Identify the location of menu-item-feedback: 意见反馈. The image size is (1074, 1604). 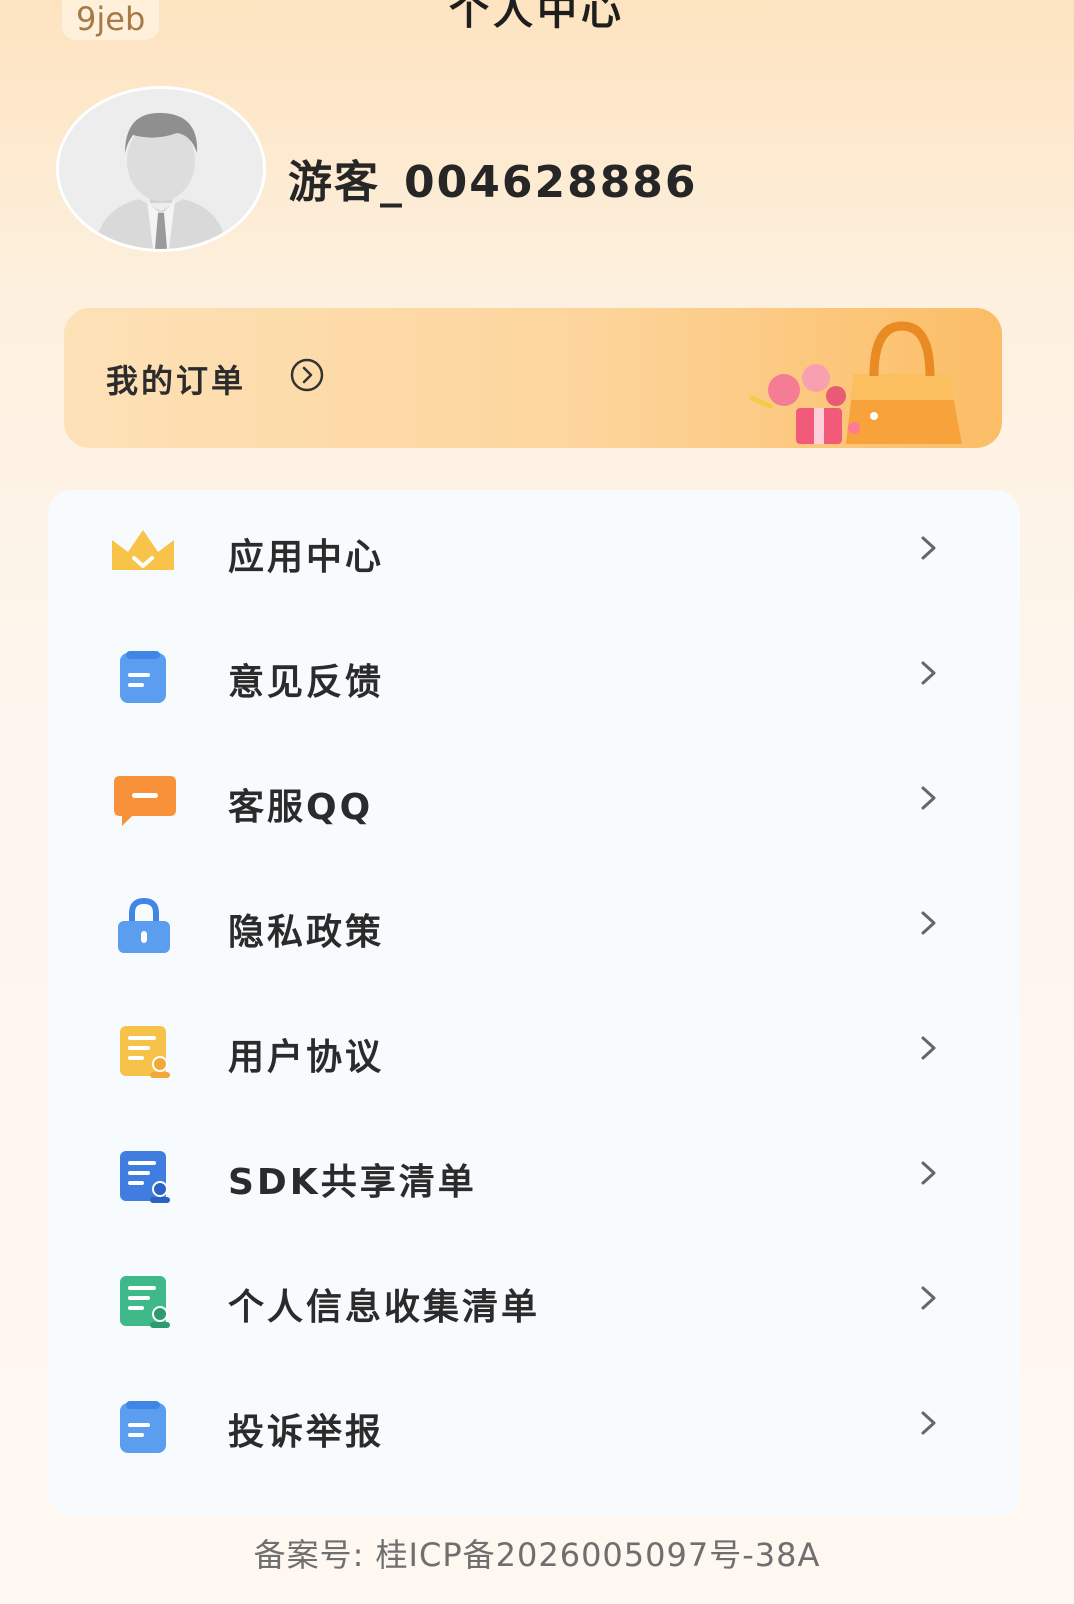
(534, 675).